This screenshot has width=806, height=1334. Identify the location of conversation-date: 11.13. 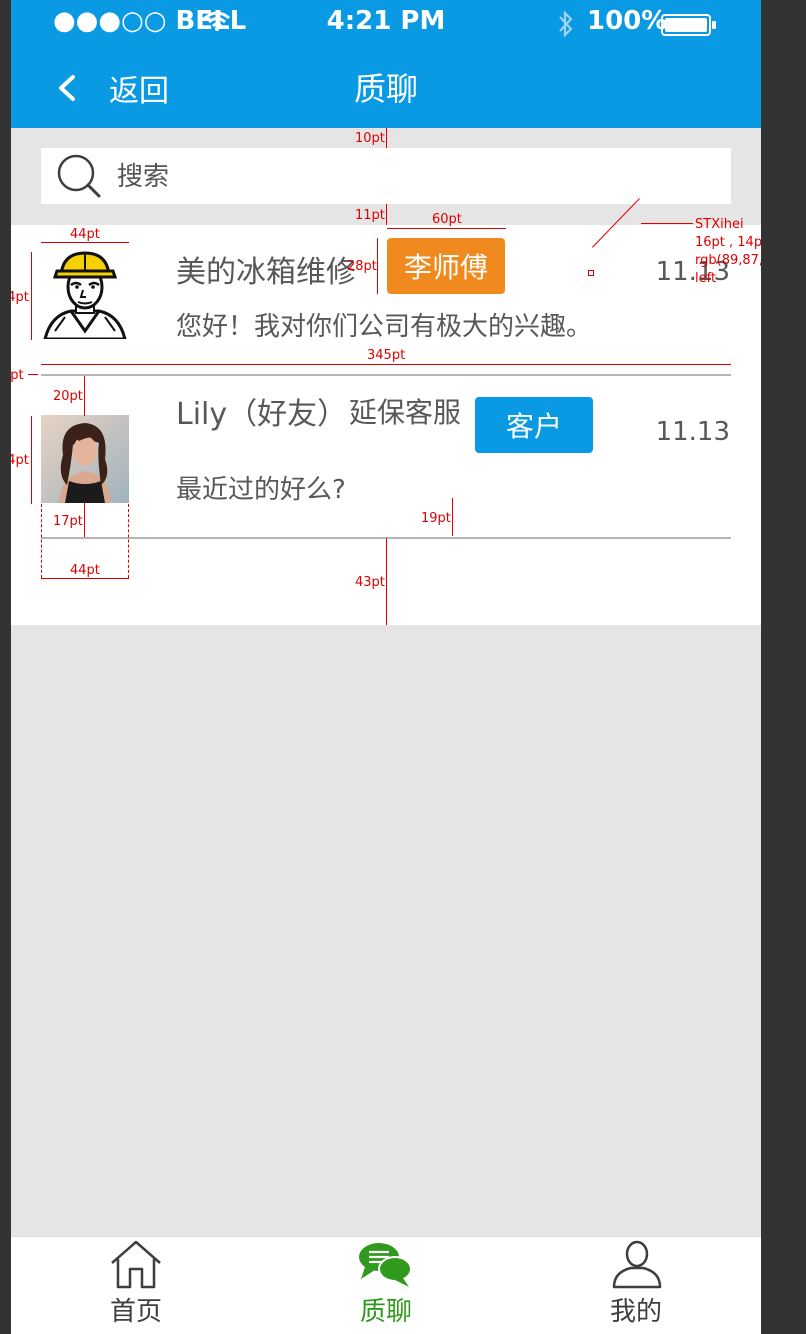
(692, 432).